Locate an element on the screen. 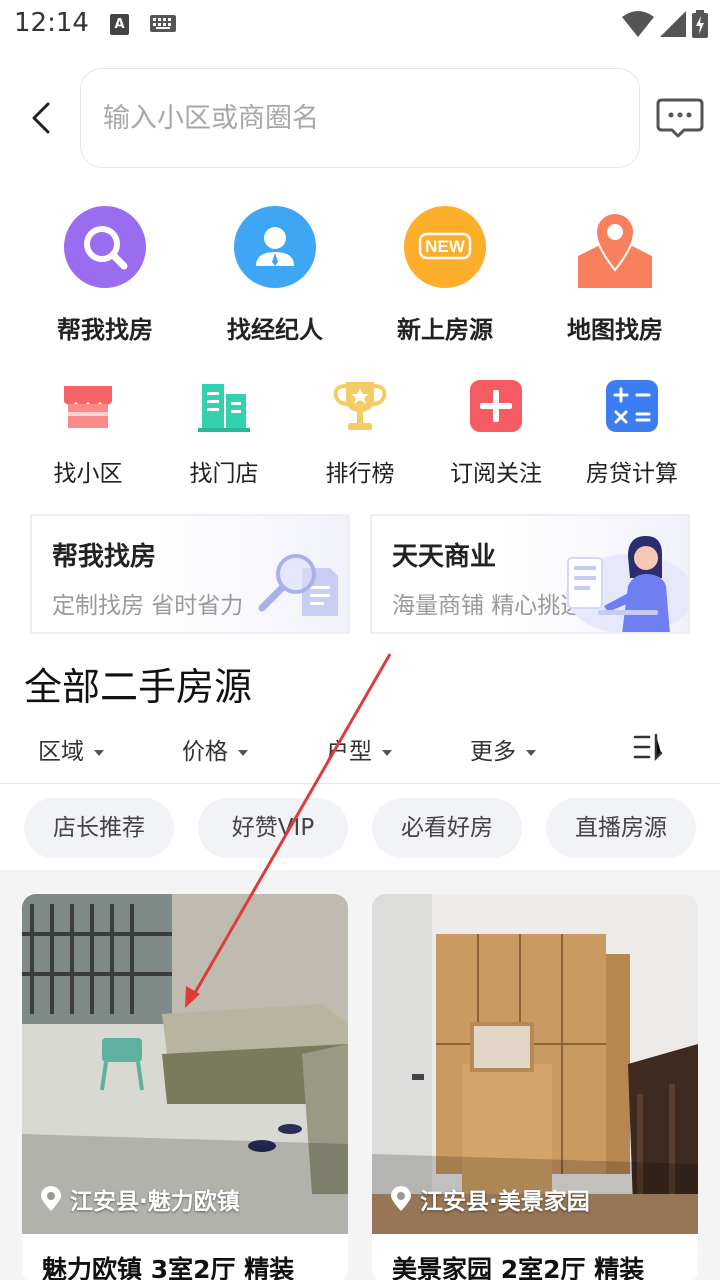 This screenshot has width=720, height=1280. promo-title: 帮我找房 is located at coordinates (104, 557).